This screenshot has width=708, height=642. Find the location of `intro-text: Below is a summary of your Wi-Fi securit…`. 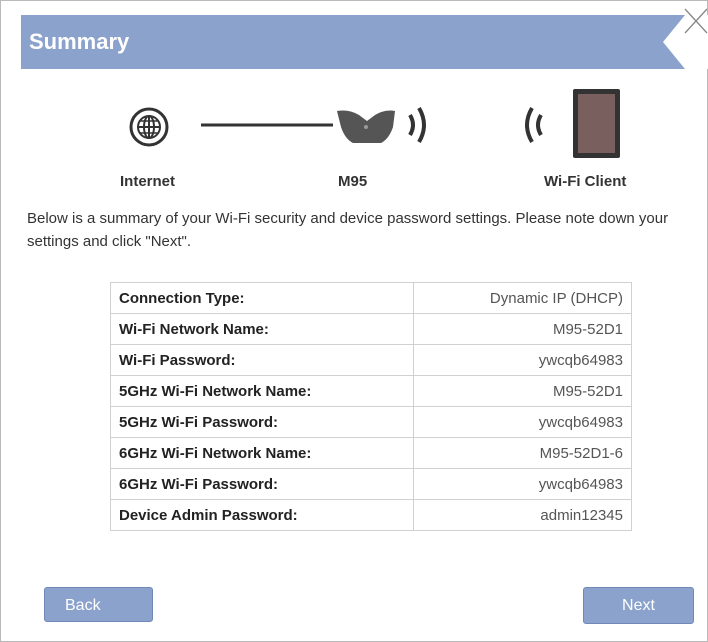

intro-text: Below is a summary of your Wi-Fi securit… is located at coordinates (348, 230).